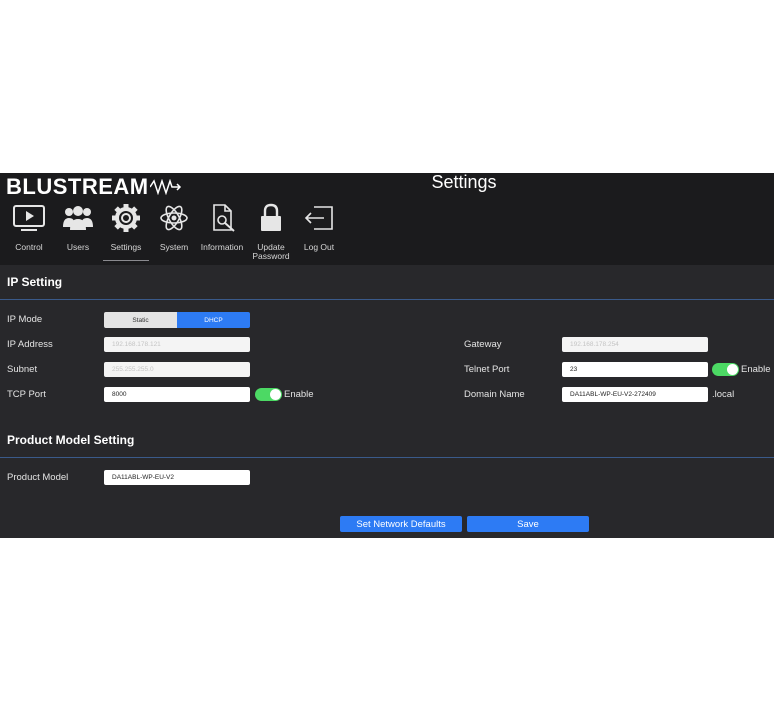 Image resolution: width=774 pixels, height=709 pixels. What do you see at coordinates (71, 440) in the screenshot?
I see `product-model-setting-title: Product Model Setting` at bounding box center [71, 440].